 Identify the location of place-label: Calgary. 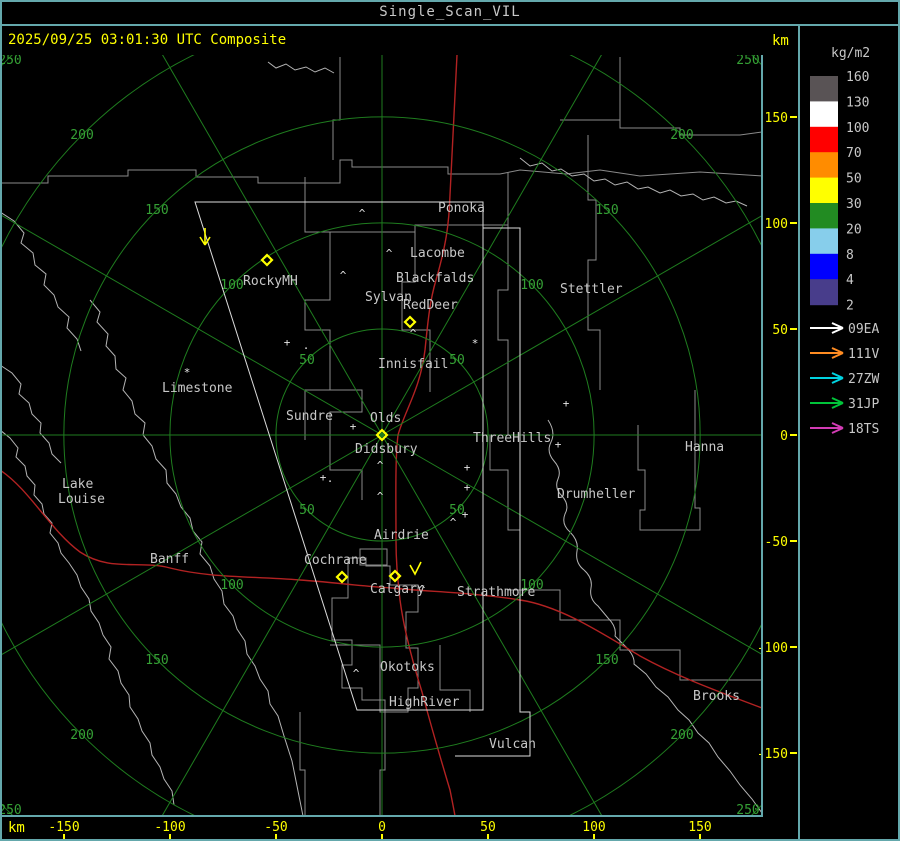
(397, 589).